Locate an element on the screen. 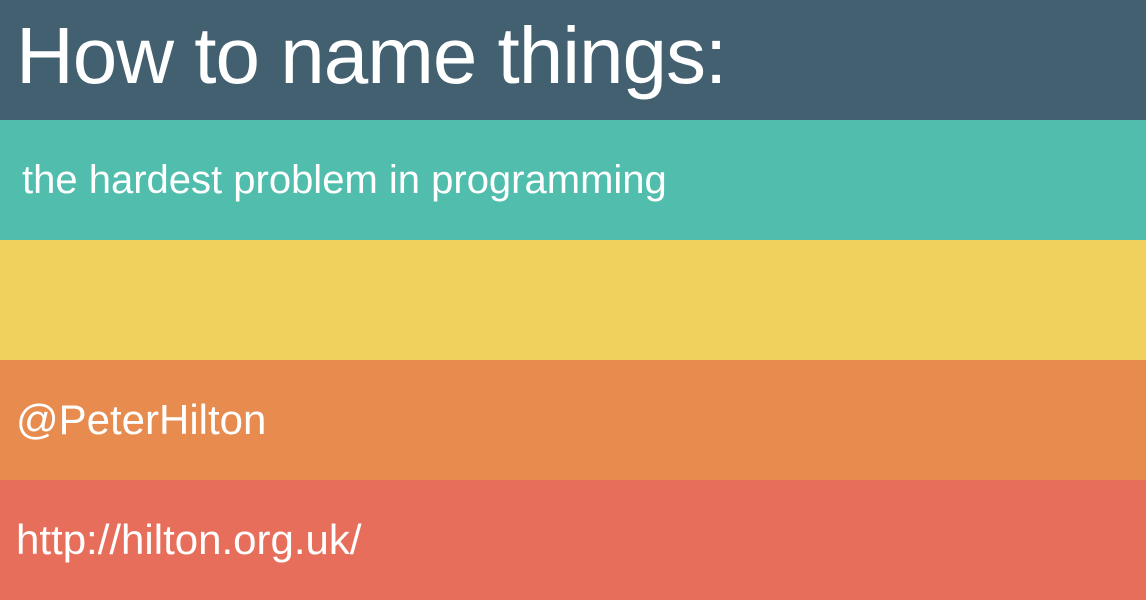  twitter-handle: @PeterHilton is located at coordinates (141, 419).